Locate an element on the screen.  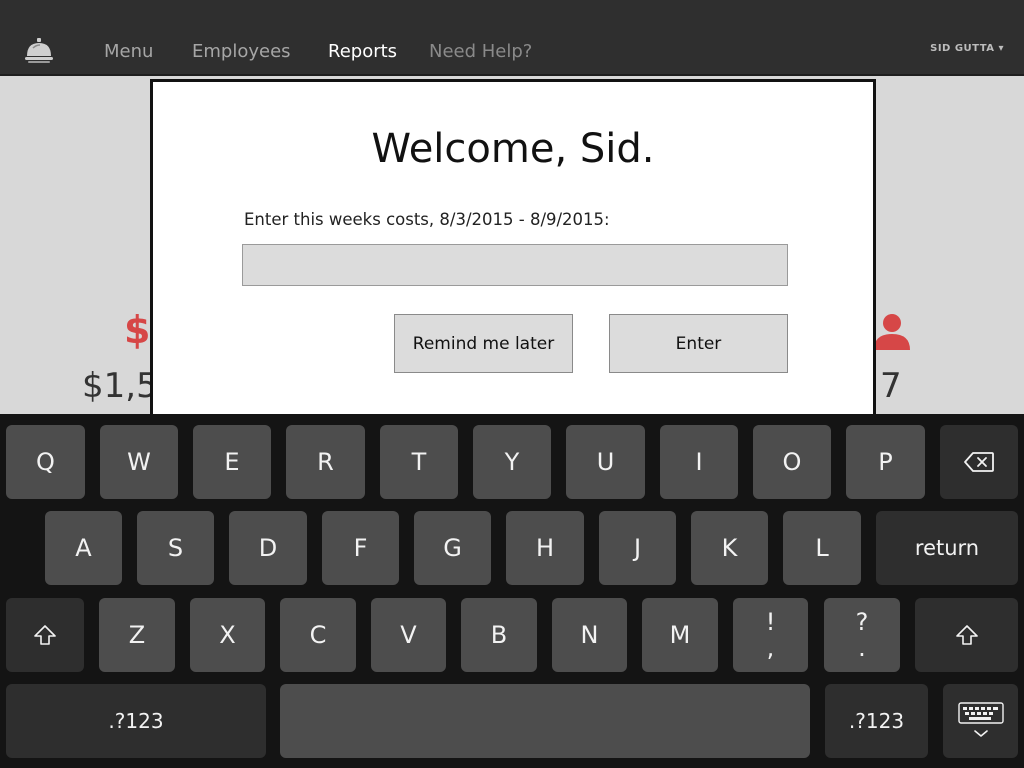
key-e: E is located at coordinates (232, 462).